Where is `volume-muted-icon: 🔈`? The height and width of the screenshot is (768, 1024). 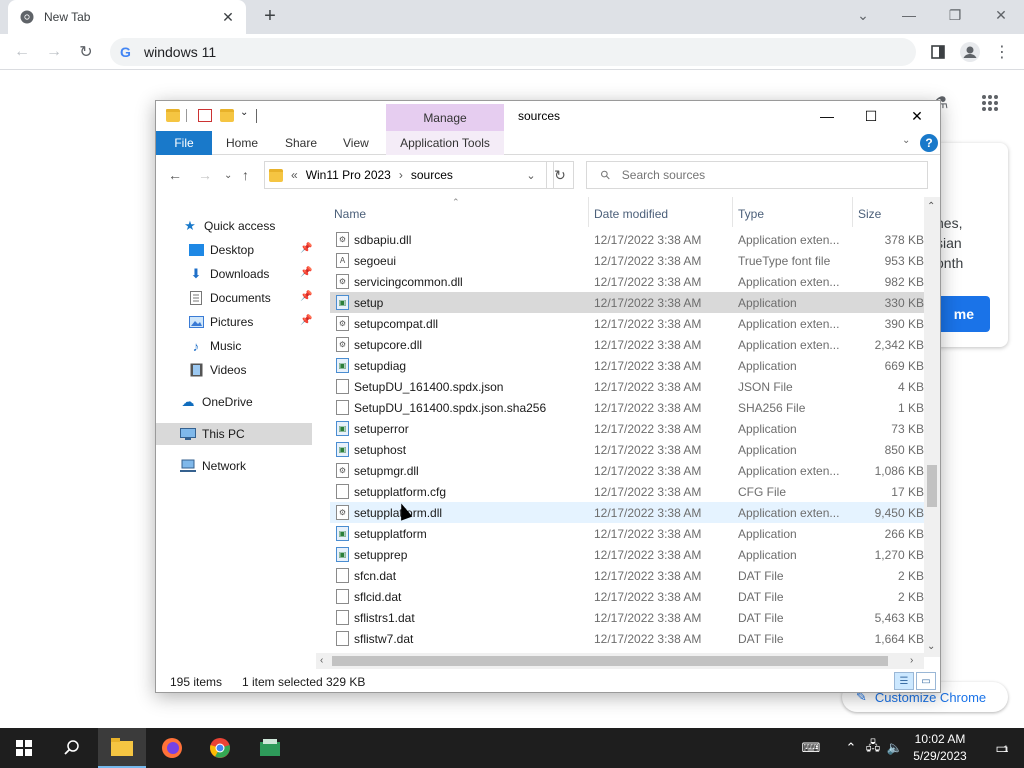
volume-muted-icon: 🔈 is located at coordinates (895, 748).